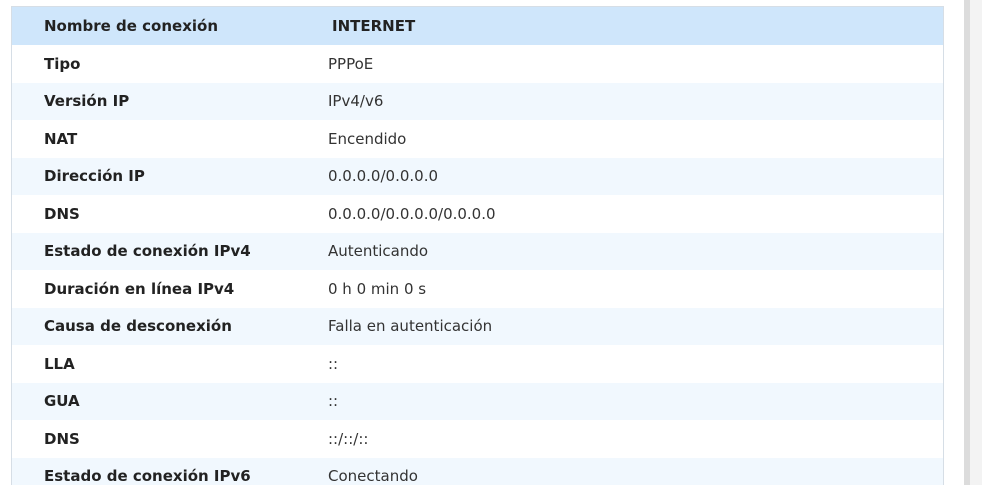 This screenshot has height=485, width=982. I want to click on row-value: PPPoE, so click(351, 63).